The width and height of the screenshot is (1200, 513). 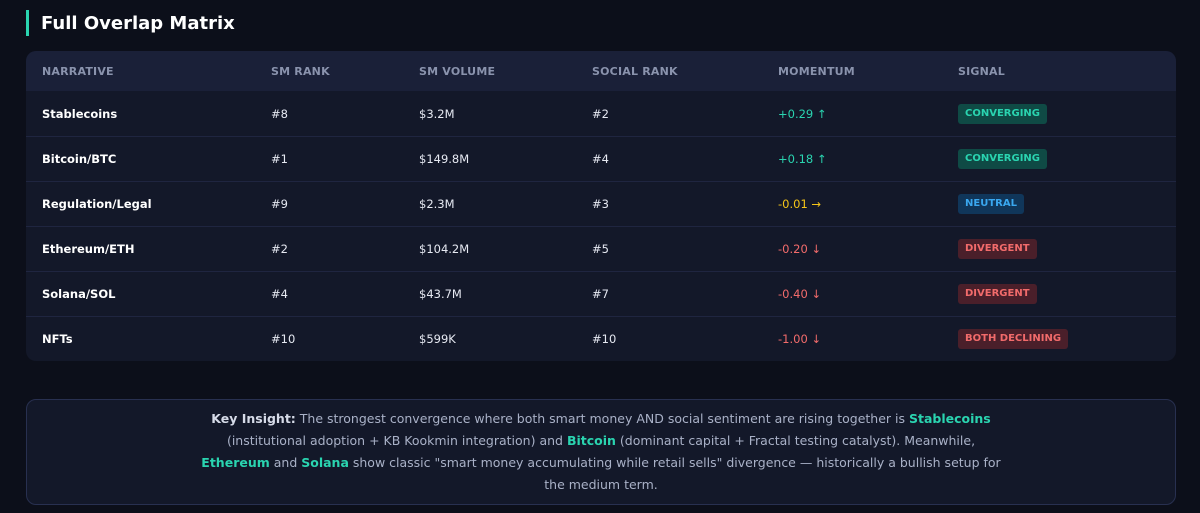 I want to click on sm-volume-cell: $599K, so click(x=437, y=339).